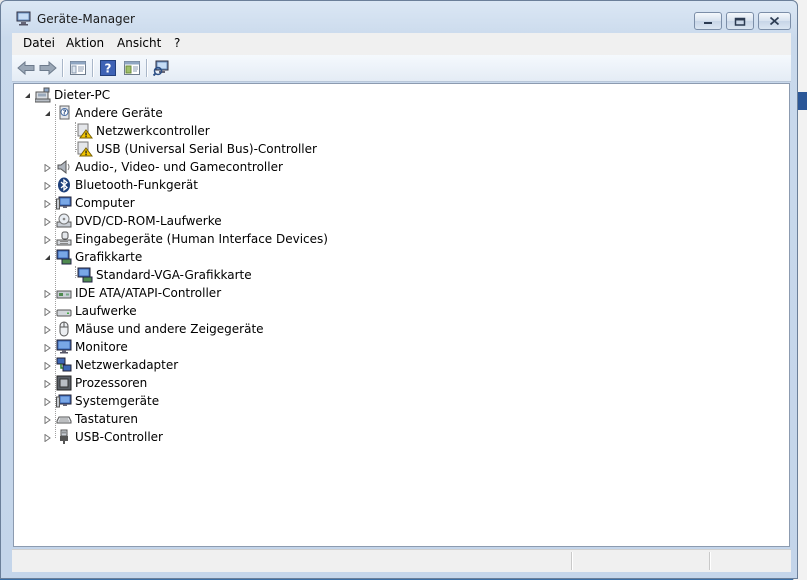 This screenshot has width=807, height=580. What do you see at coordinates (103, 437) in the screenshot?
I see `tree-item-usb-controller: USB-Controller` at bounding box center [103, 437].